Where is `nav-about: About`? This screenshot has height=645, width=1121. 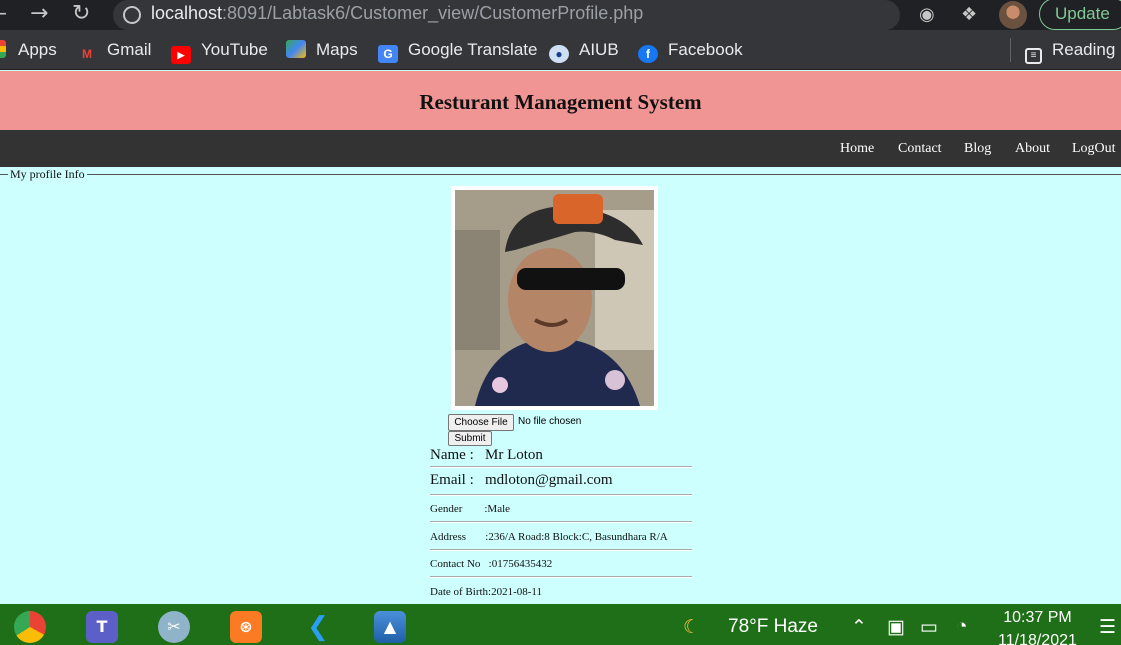
nav-about: About is located at coordinates (1032, 149).